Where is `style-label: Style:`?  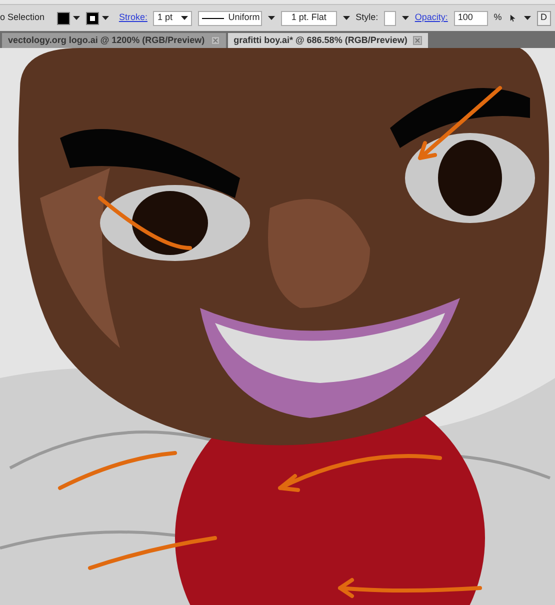
style-label: Style: is located at coordinates (367, 17).